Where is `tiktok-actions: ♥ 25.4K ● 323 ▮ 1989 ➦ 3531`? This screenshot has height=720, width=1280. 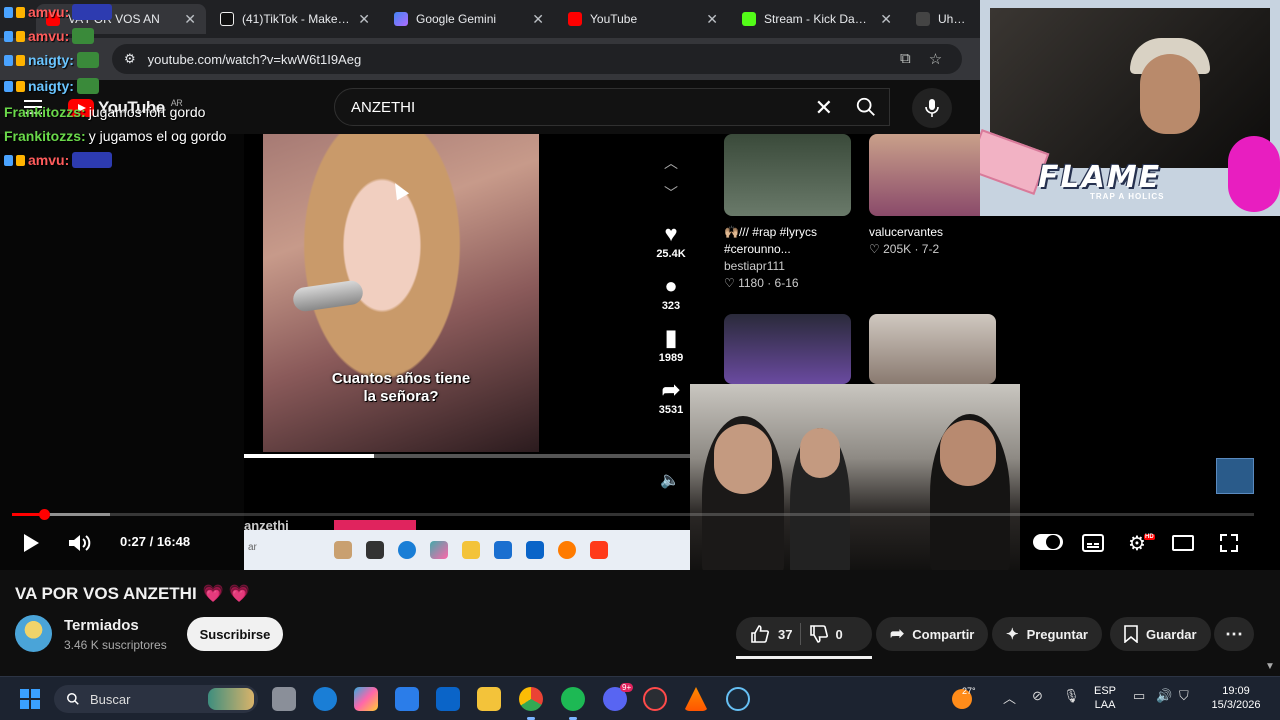 tiktok-actions: ♥ 25.4K ● 323 ▮ 1989 ➦ 3531 is located at coordinates (671, 324).